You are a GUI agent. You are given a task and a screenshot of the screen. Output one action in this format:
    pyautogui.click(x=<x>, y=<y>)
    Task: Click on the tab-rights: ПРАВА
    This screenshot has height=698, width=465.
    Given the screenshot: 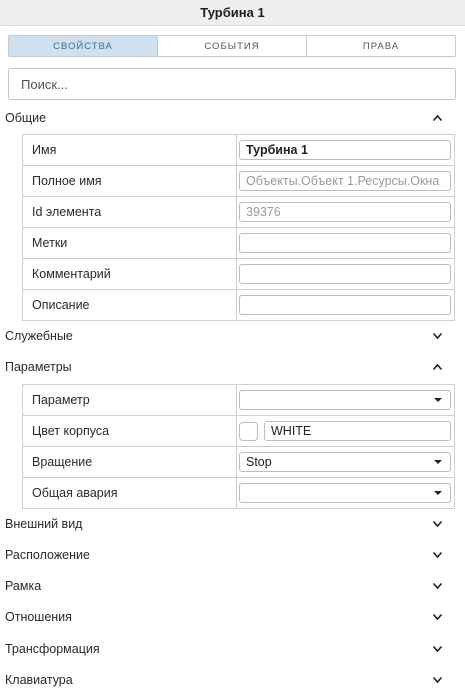 What is the action you would take?
    pyautogui.click(x=381, y=46)
    